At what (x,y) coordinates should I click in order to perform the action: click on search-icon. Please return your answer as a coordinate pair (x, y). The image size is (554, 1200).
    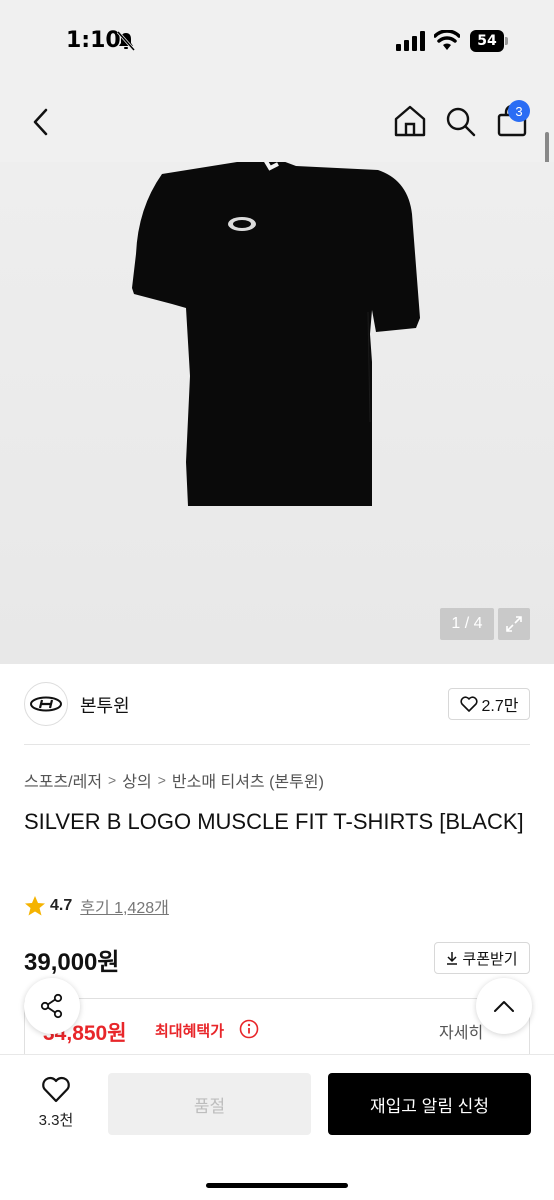
    Looking at the image, I should click on (461, 121).